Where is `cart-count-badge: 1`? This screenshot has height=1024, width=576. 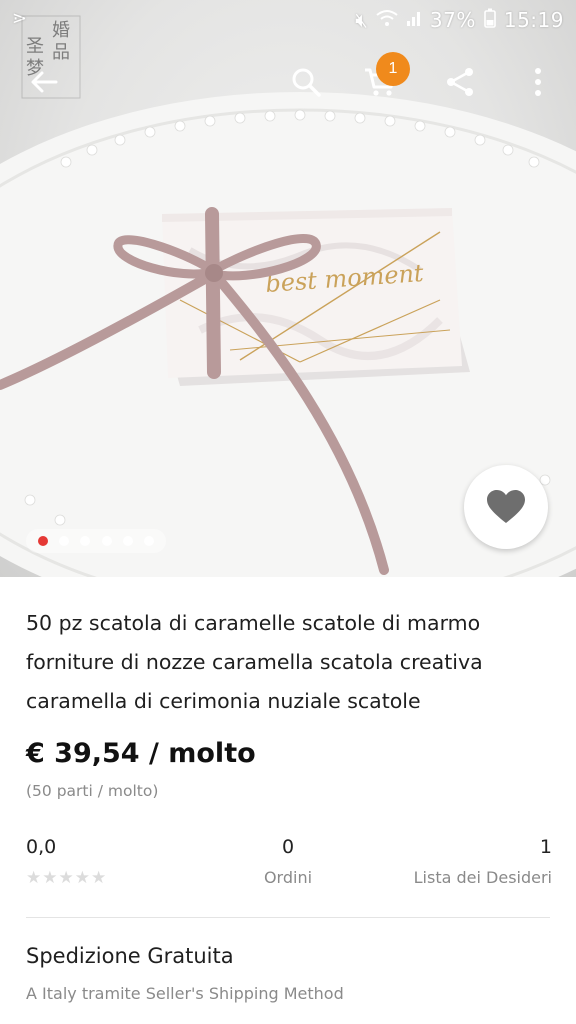
cart-count-badge: 1 is located at coordinates (393, 69).